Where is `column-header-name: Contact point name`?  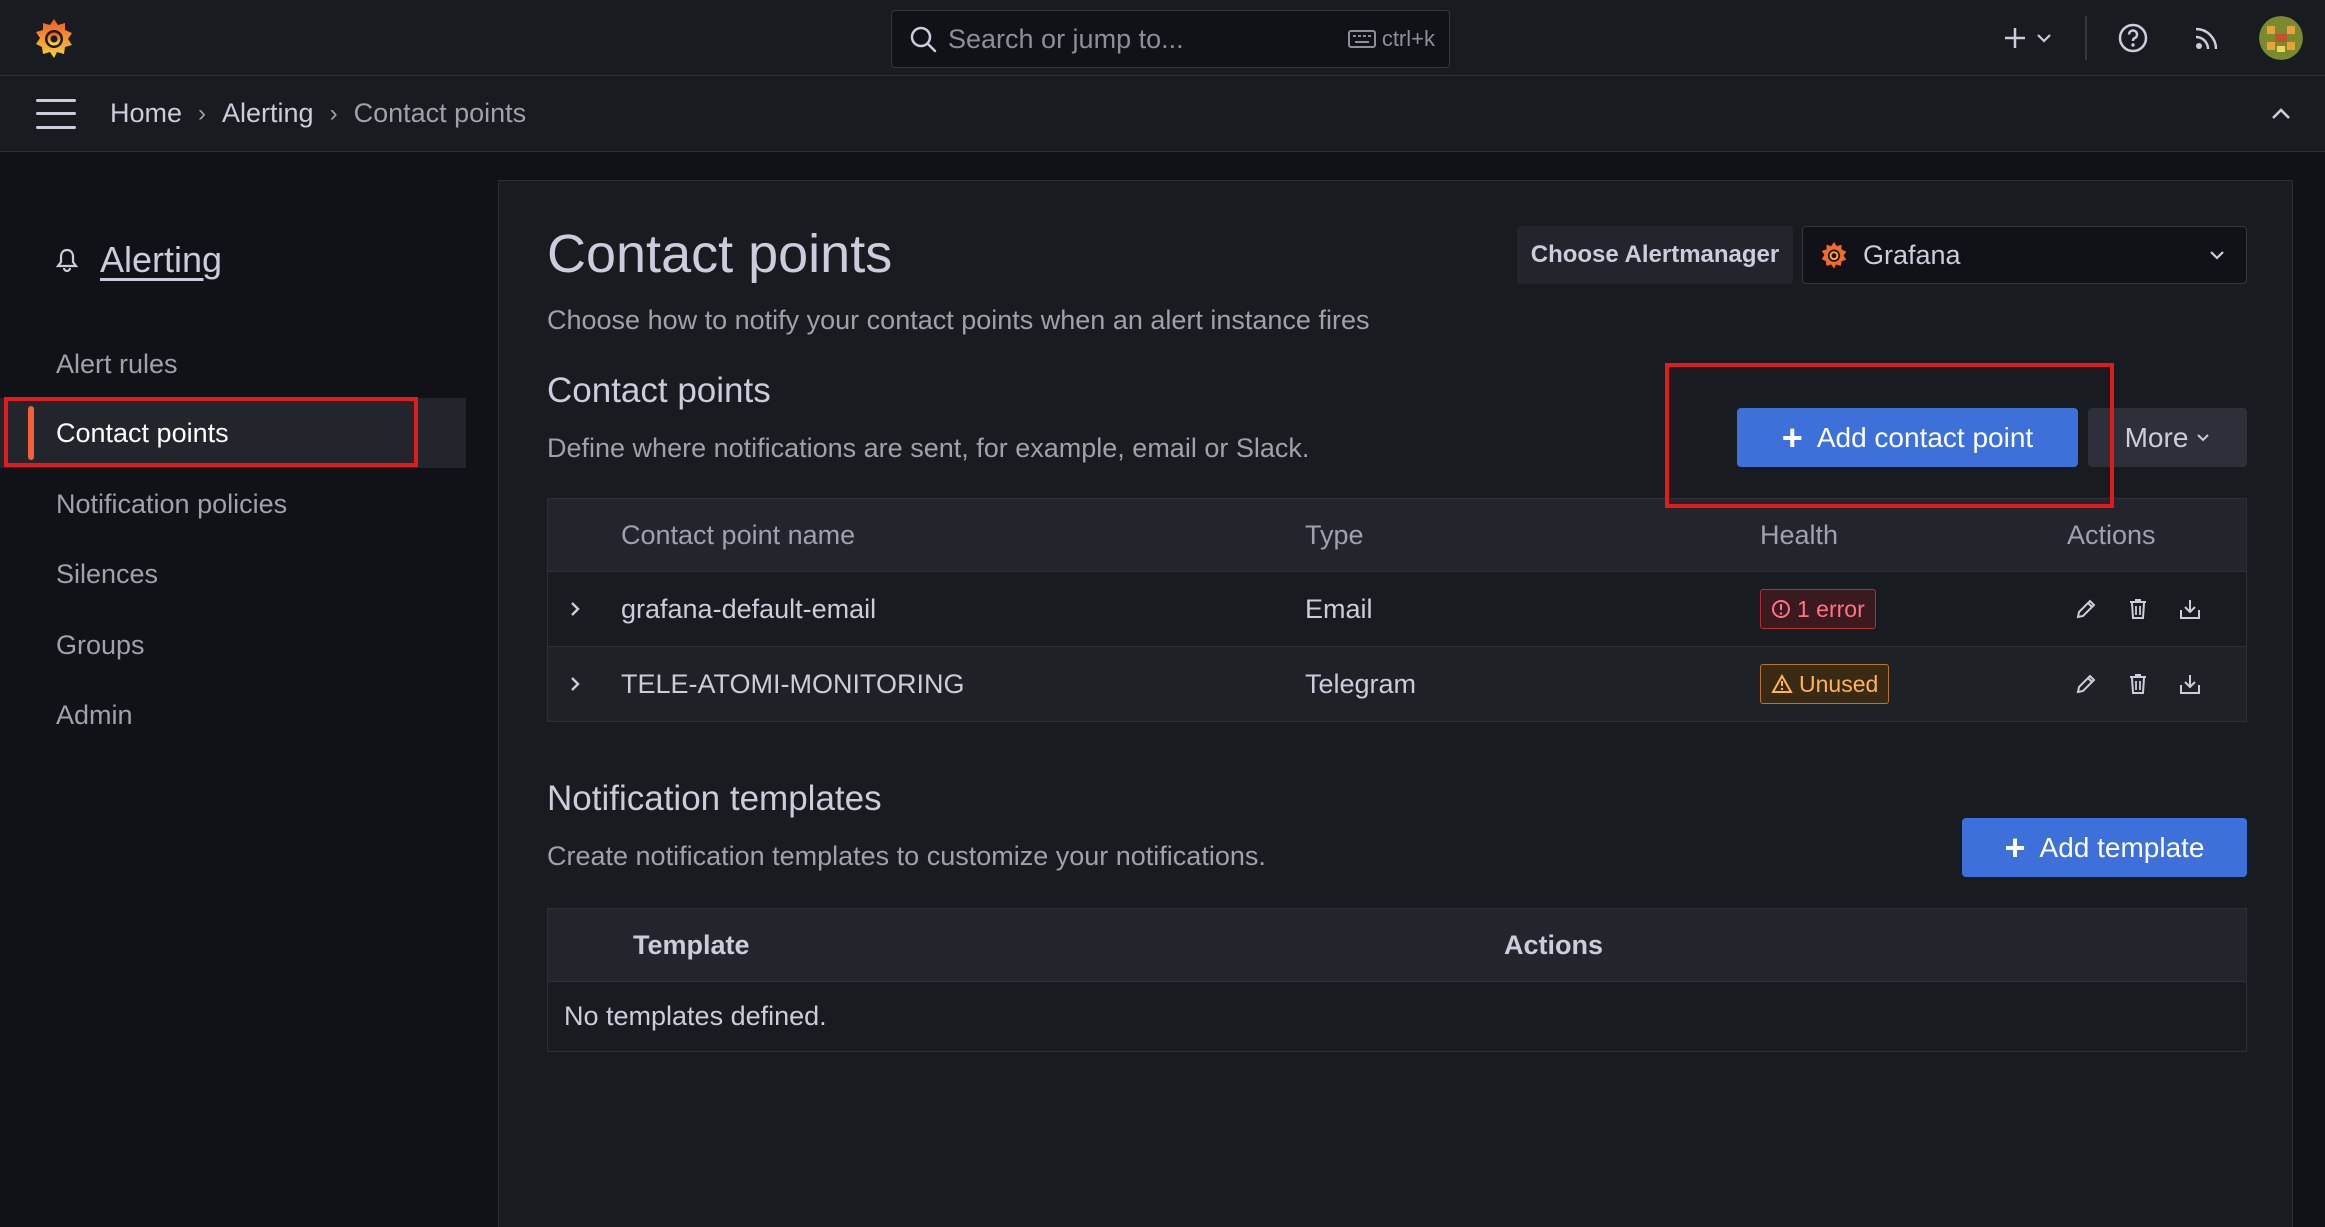 column-header-name: Contact point name is located at coordinates (738, 534).